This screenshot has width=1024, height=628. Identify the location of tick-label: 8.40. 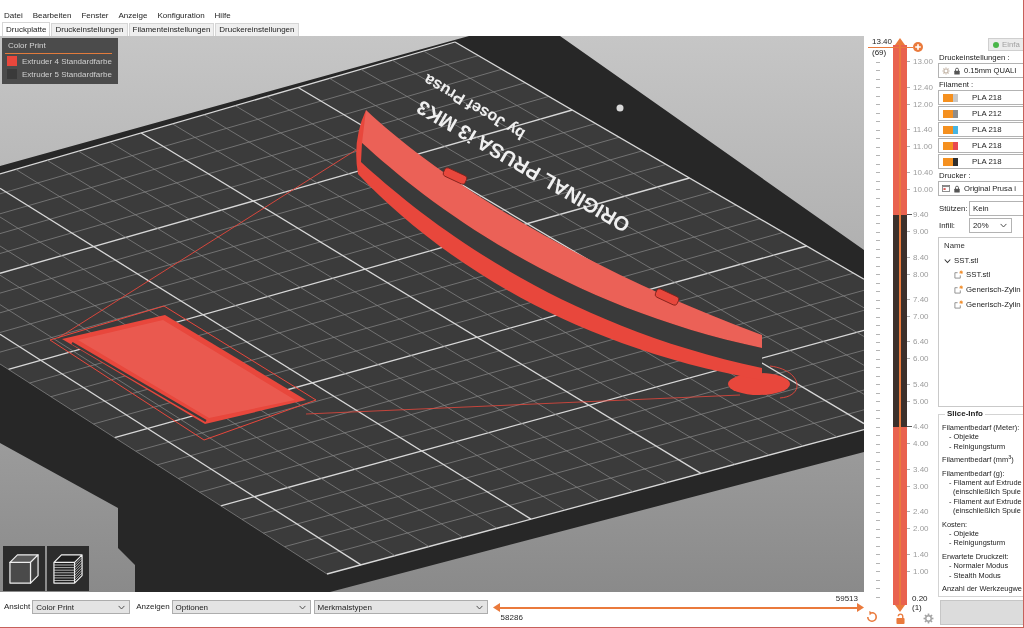
(920, 257).